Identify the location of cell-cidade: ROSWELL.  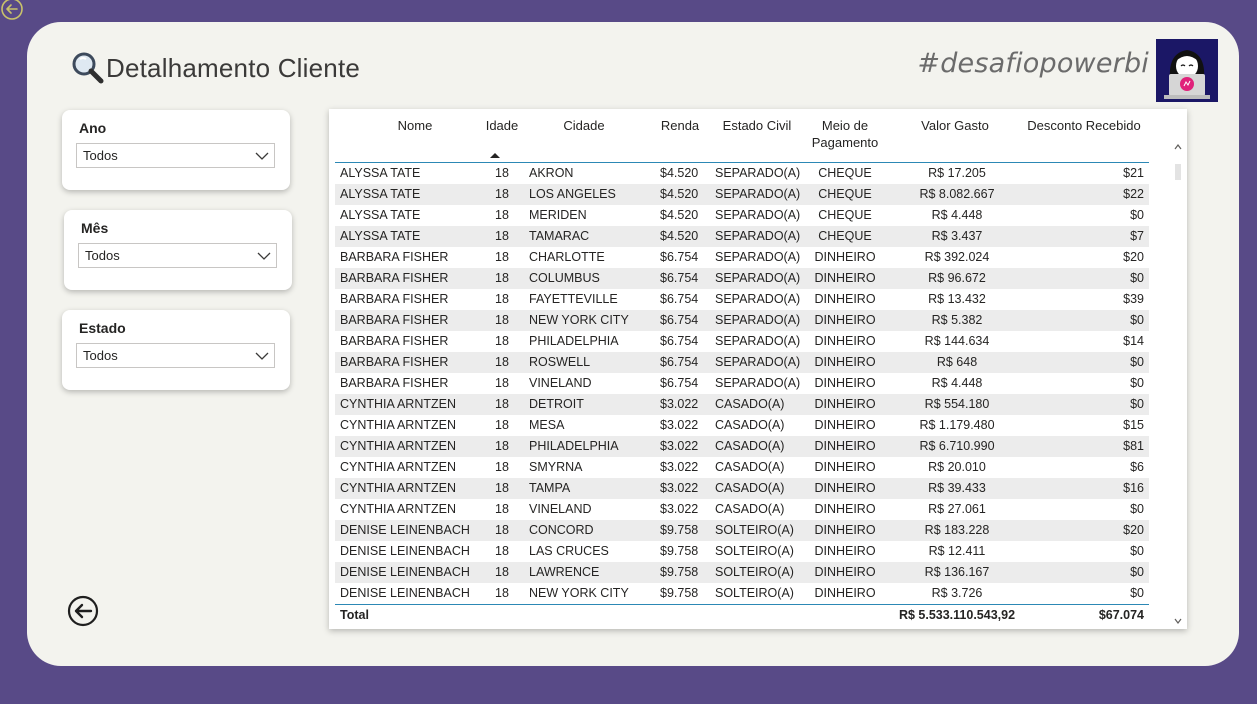
(560, 362).